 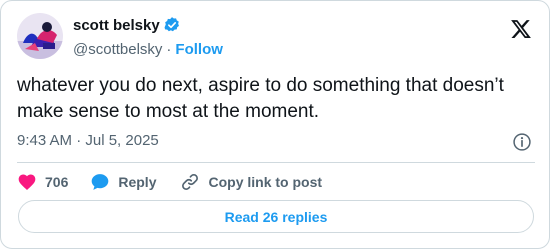 I want to click on divider, so click(x=276, y=162).